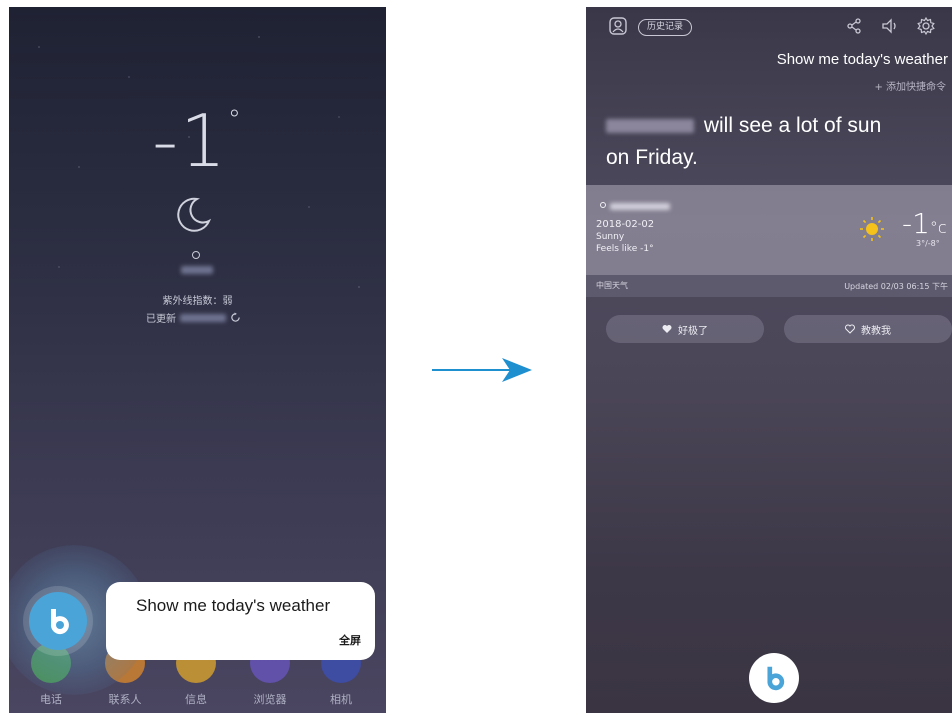 The width and height of the screenshot is (952, 716). Describe the element at coordinates (610, 237) in the screenshot. I see `weather-condition: Sunny` at that location.